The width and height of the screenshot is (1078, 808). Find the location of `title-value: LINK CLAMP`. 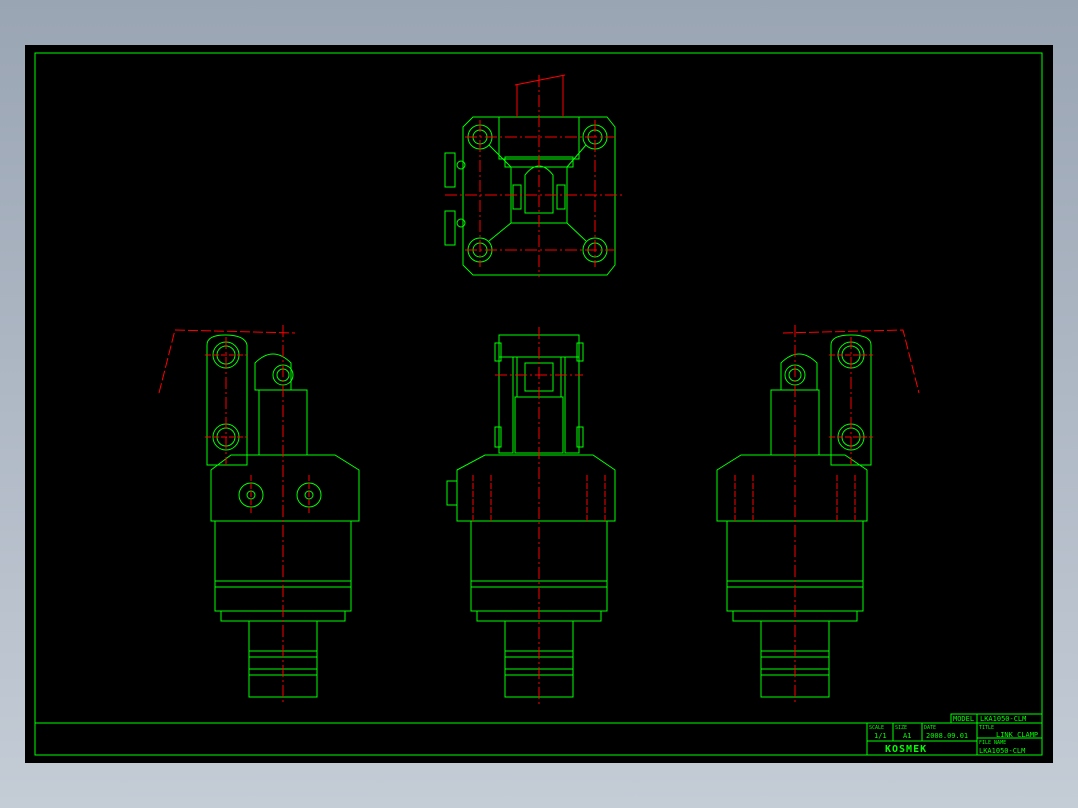

title-value: LINK CLAMP is located at coordinates (1017, 735).